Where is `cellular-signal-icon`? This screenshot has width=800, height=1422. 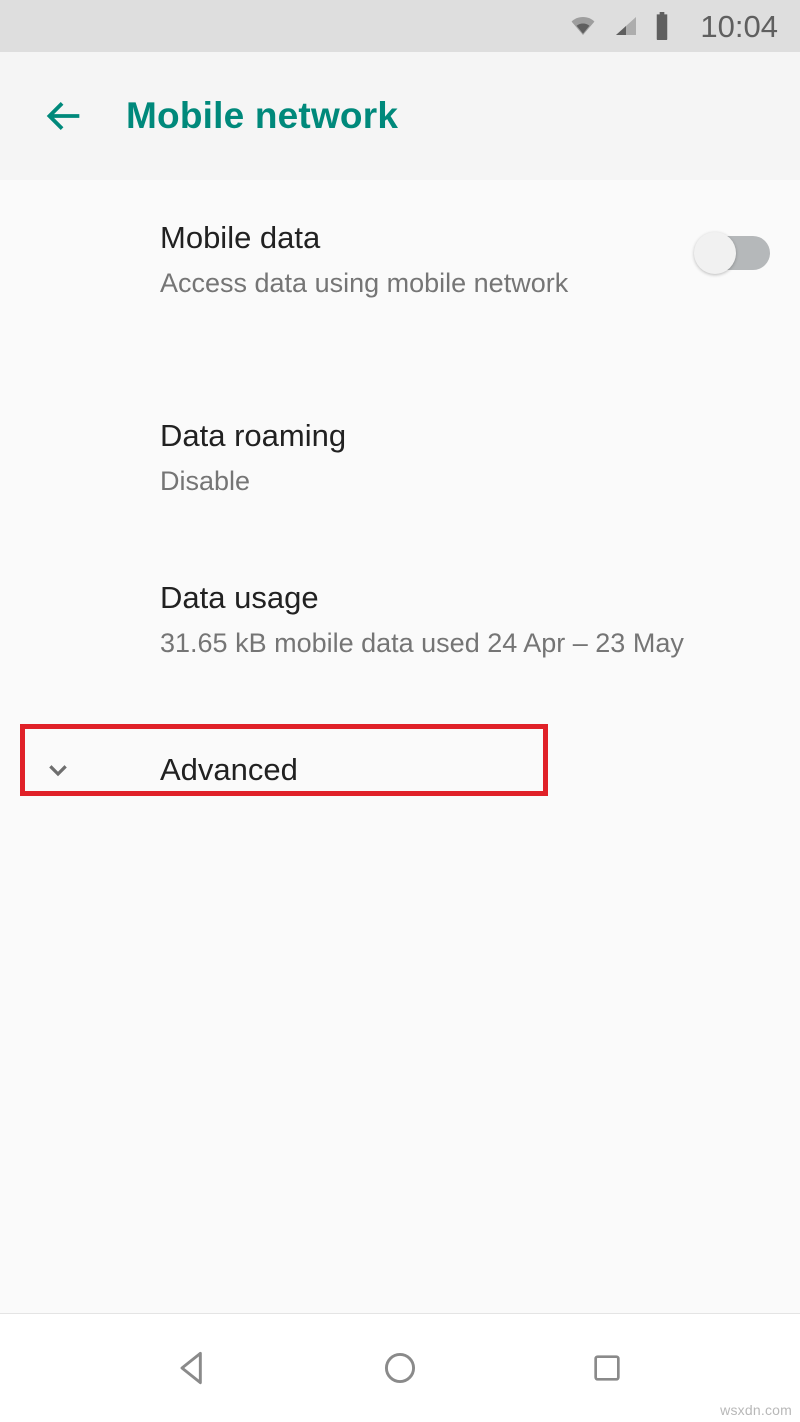
cellular-signal-icon is located at coordinates (626, 26).